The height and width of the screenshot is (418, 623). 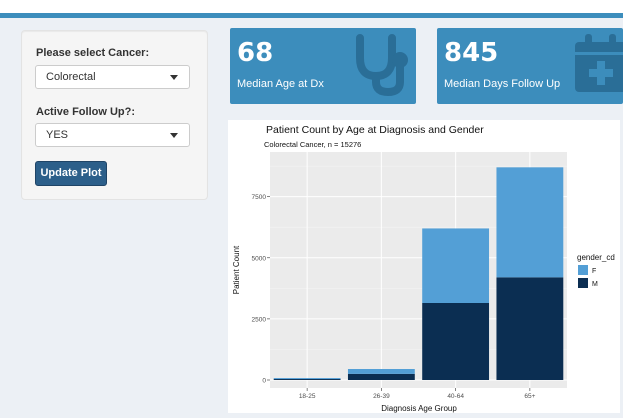 I want to click on legend-swatch-F, so click(x=583, y=270).